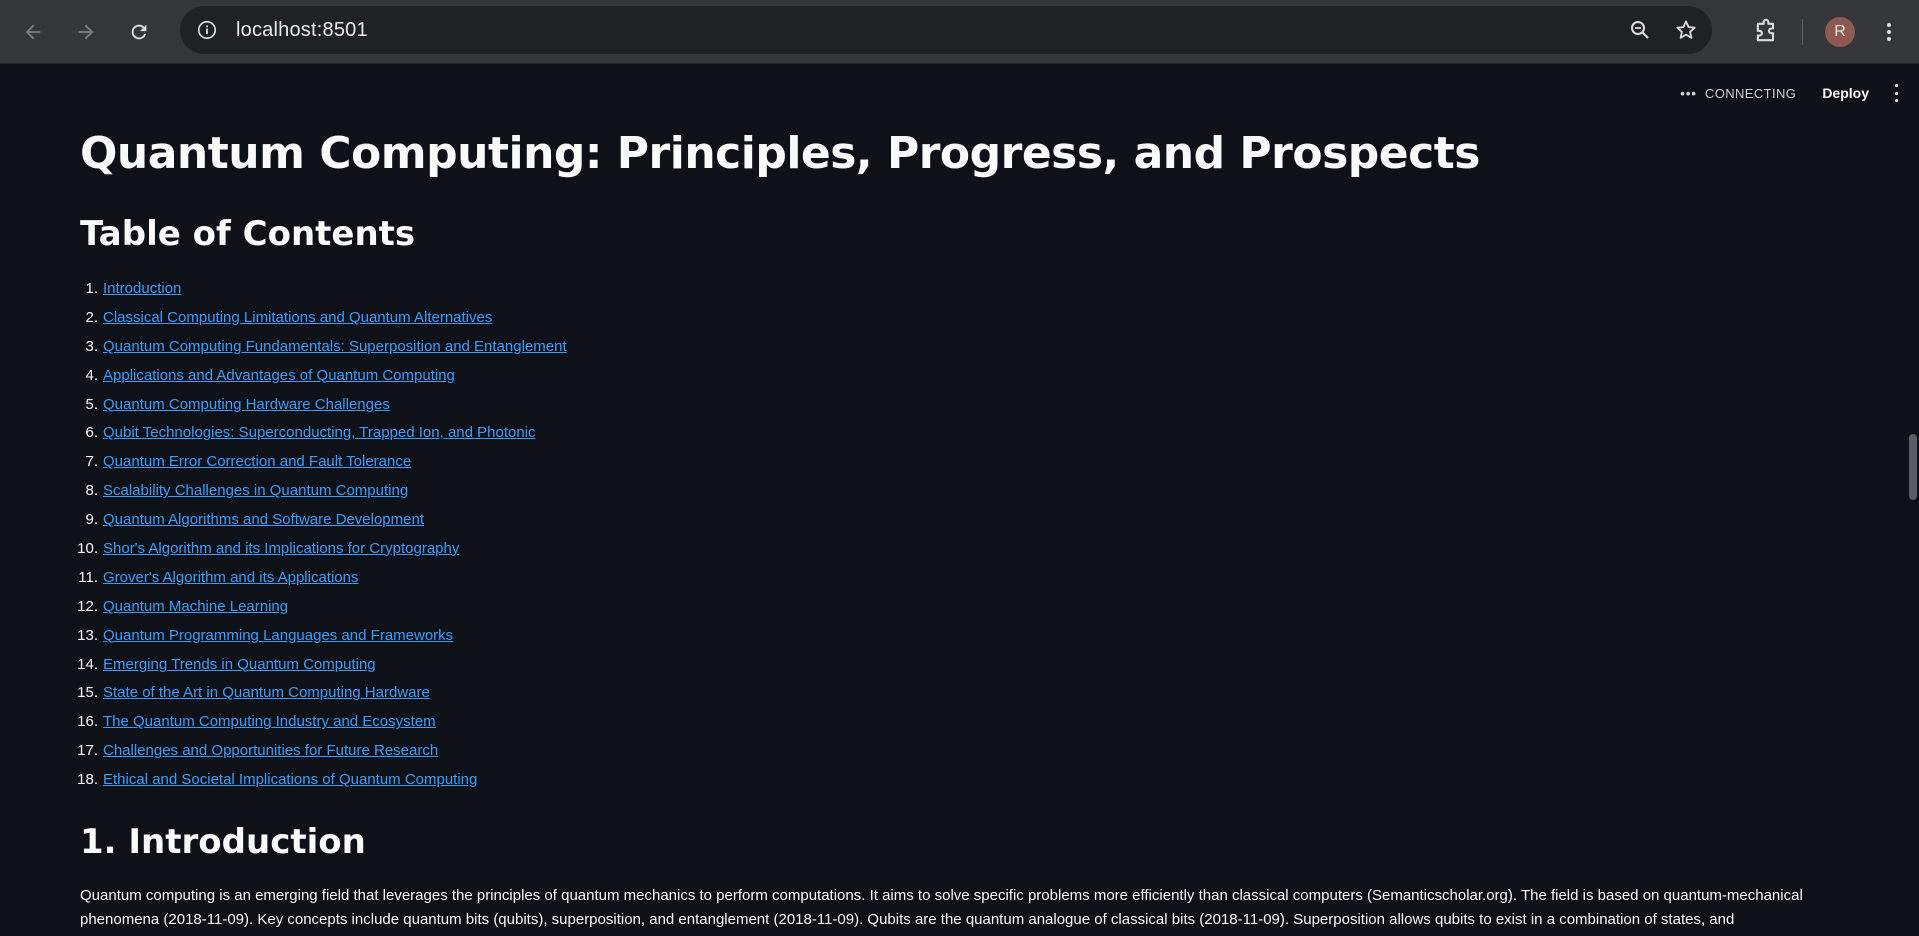  I want to click on forward-button, so click(86, 32).